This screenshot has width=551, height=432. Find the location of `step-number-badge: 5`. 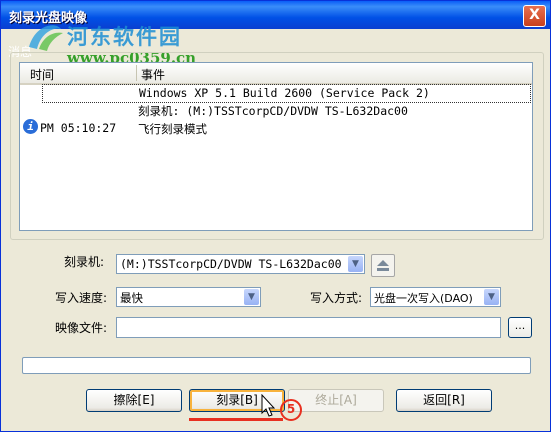

step-number-badge: 5 is located at coordinates (291, 410).